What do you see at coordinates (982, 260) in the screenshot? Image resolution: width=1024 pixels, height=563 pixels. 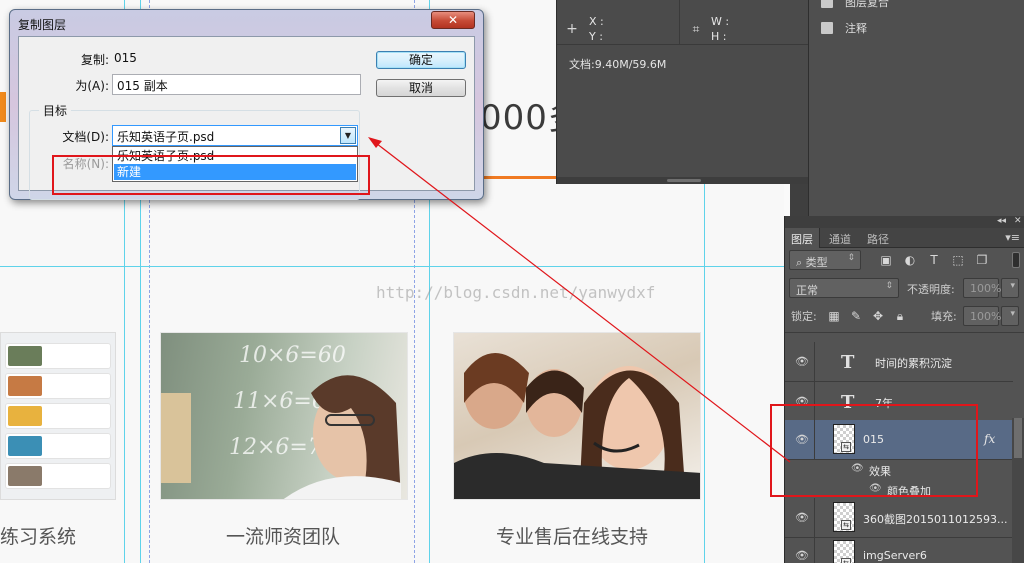 I see `smart-object-filter-icon: ❐` at bounding box center [982, 260].